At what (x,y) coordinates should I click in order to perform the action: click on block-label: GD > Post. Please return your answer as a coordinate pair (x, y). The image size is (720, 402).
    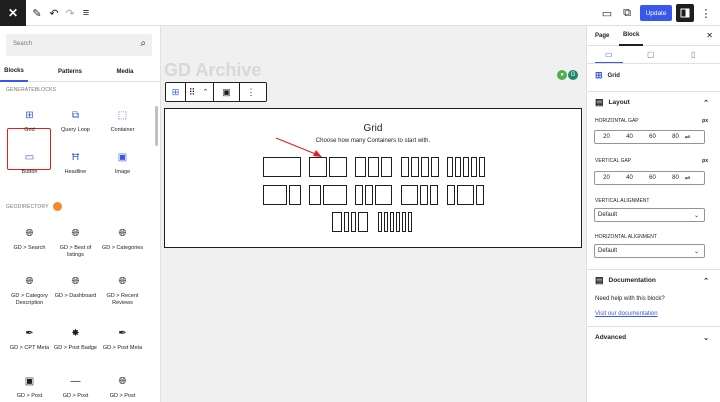
    Looking at the image, I should click on (29, 396).